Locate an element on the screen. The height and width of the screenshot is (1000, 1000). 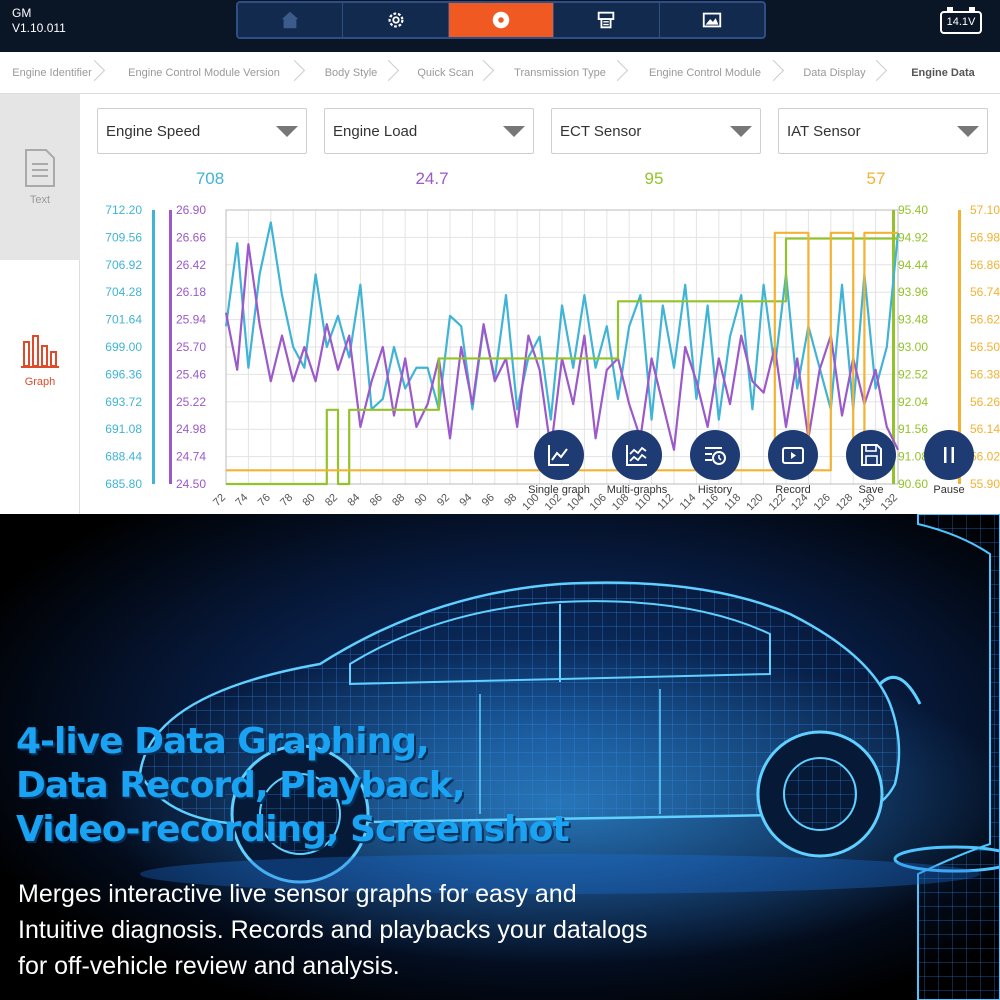
sensor-select-1: Engine Speed is located at coordinates (202, 131).